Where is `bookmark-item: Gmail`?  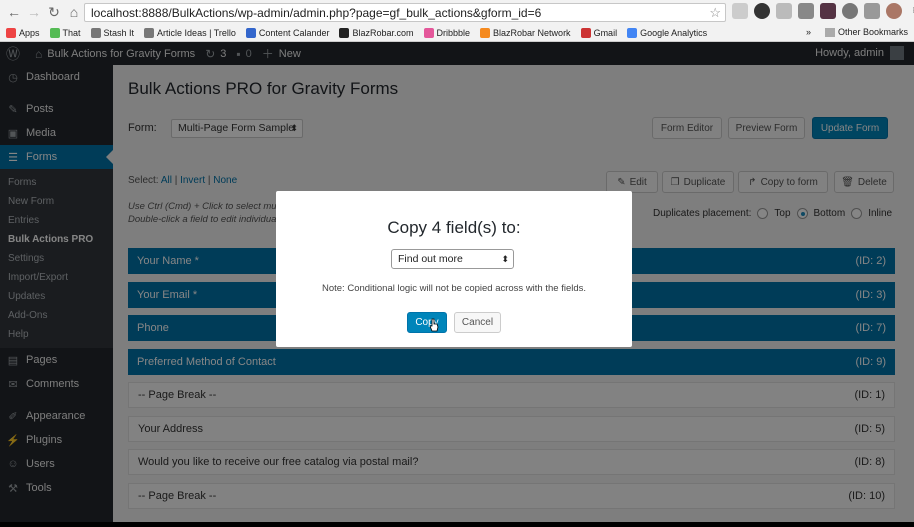
bookmark-item: Gmail is located at coordinates (599, 33).